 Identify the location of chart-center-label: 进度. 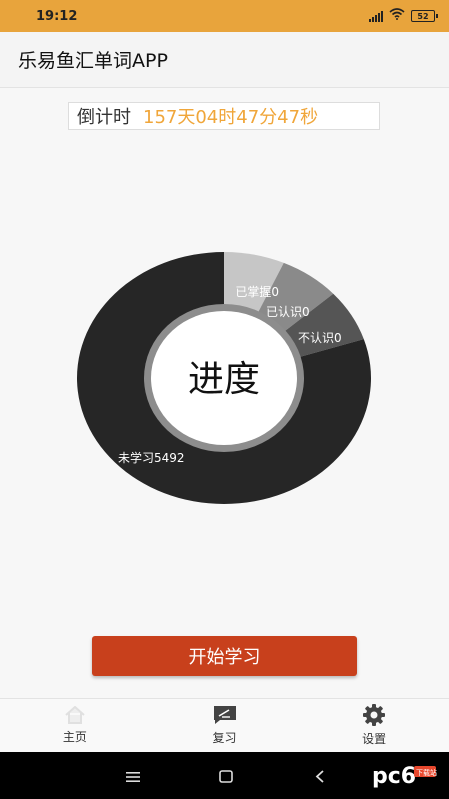
(224, 379).